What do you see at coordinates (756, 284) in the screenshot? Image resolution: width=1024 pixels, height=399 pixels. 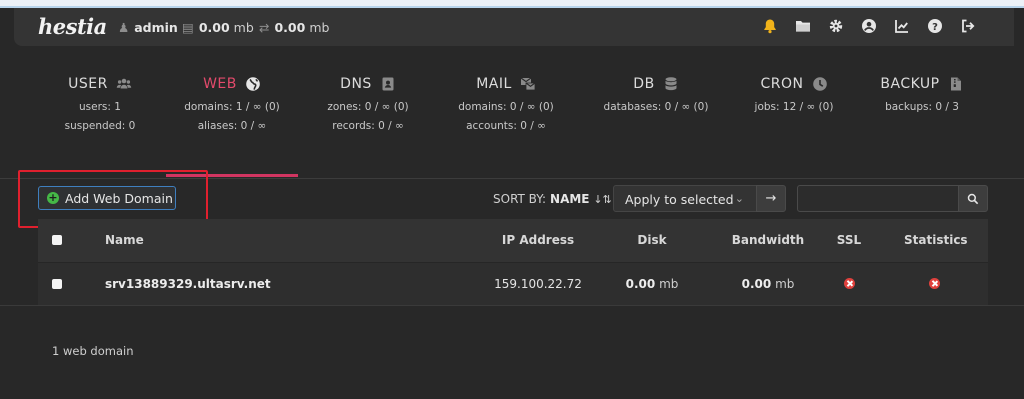 I see `row-bandwidth-value: 0.00` at bounding box center [756, 284].